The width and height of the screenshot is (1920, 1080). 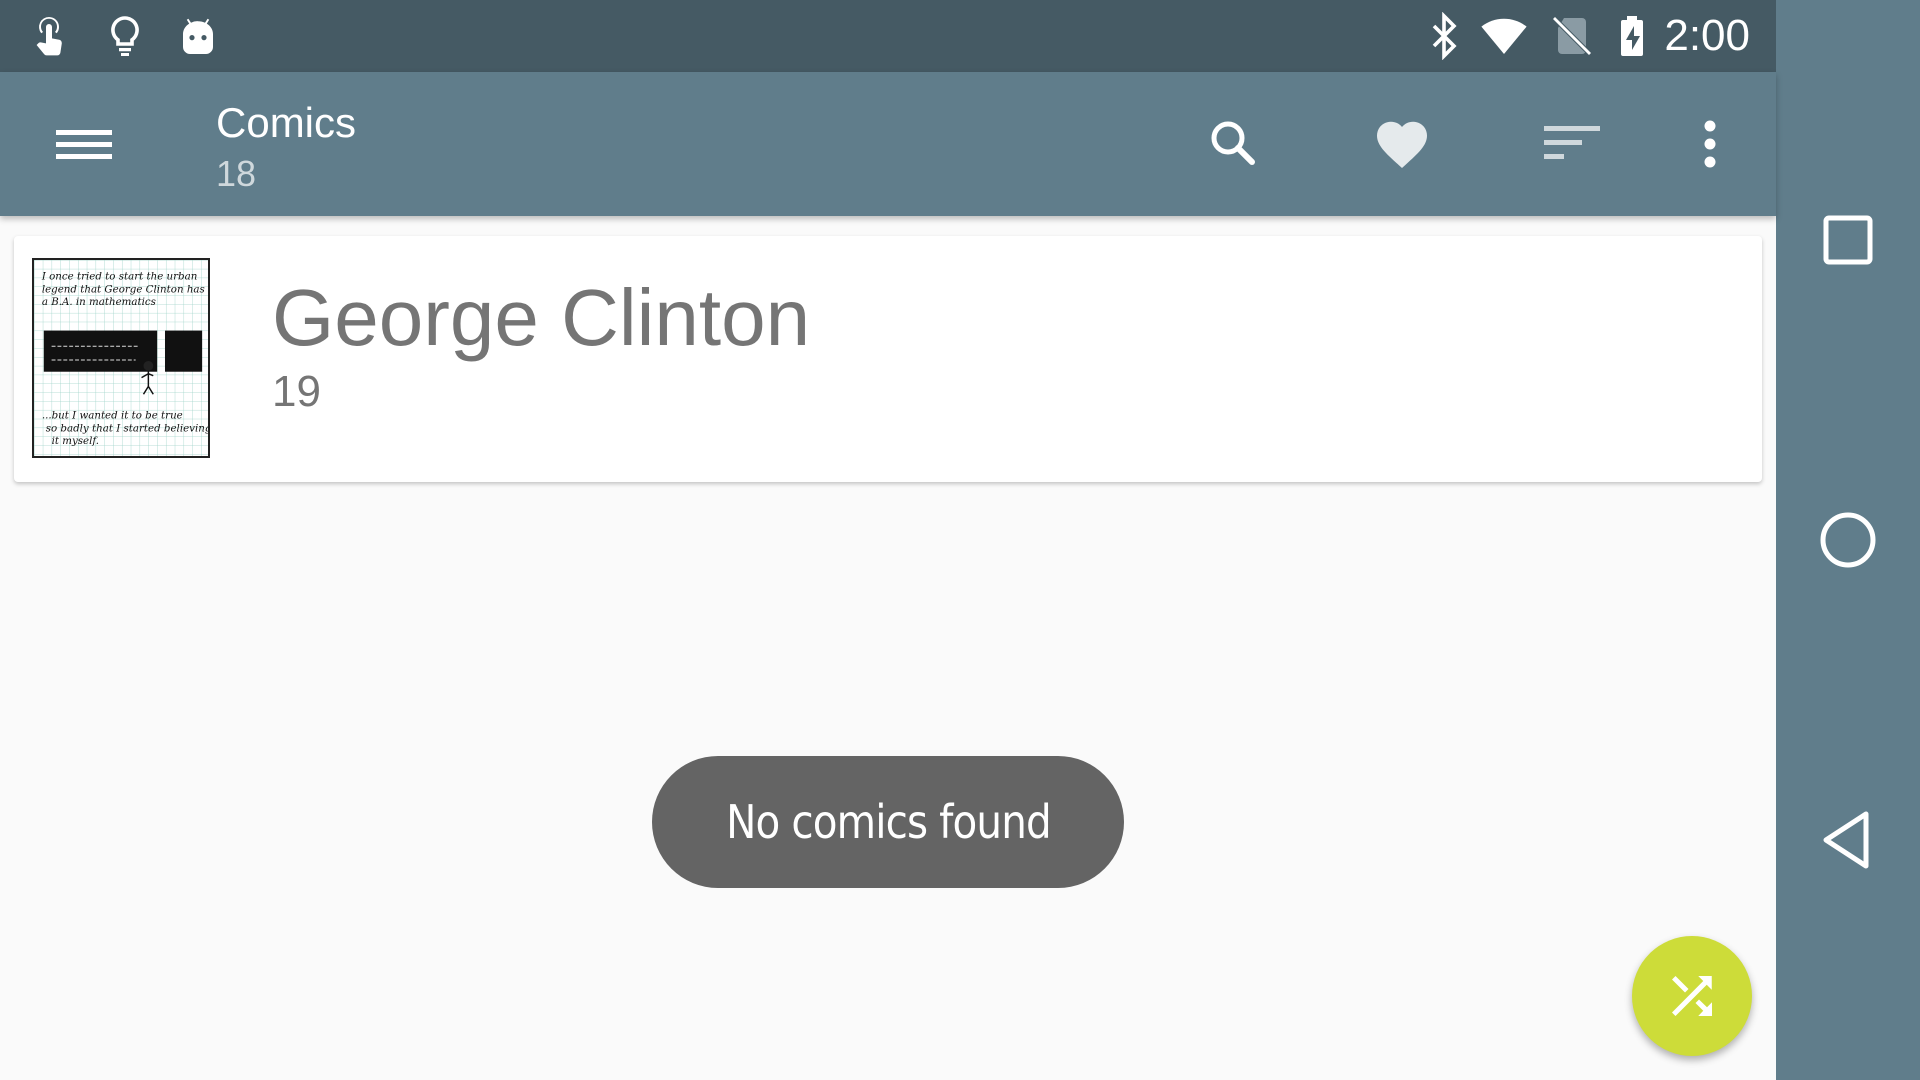 I want to click on android-debug-icon, so click(x=198, y=36).